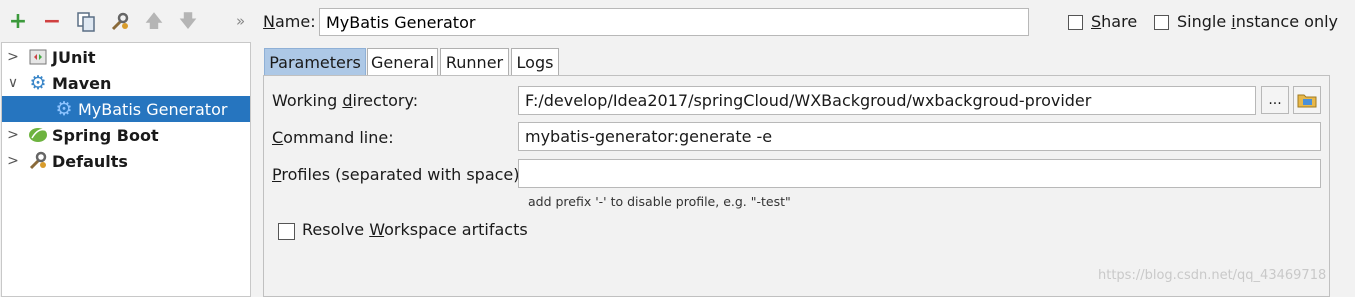  What do you see at coordinates (415, 229) in the screenshot?
I see `resolve-workspace-label: Resolve Workspace artifacts` at bounding box center [415, 229].